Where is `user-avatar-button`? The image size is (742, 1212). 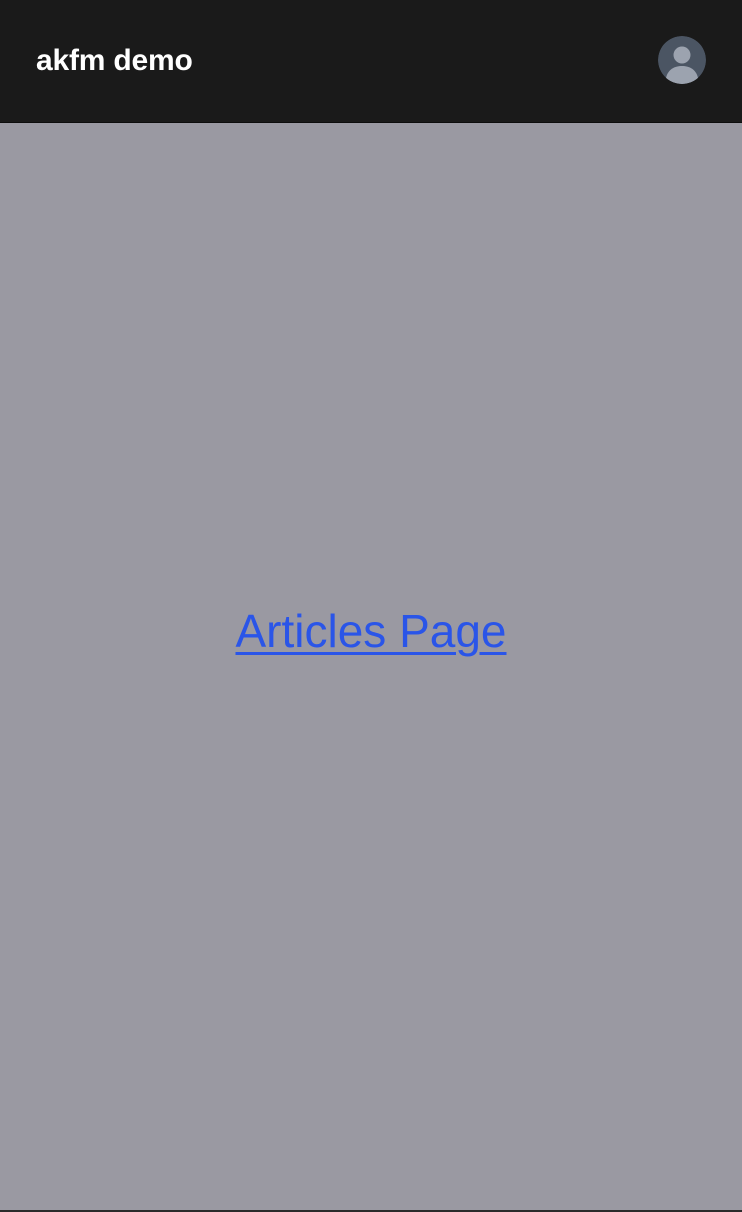
user-avatar-button is located at coordinates (682, 60).